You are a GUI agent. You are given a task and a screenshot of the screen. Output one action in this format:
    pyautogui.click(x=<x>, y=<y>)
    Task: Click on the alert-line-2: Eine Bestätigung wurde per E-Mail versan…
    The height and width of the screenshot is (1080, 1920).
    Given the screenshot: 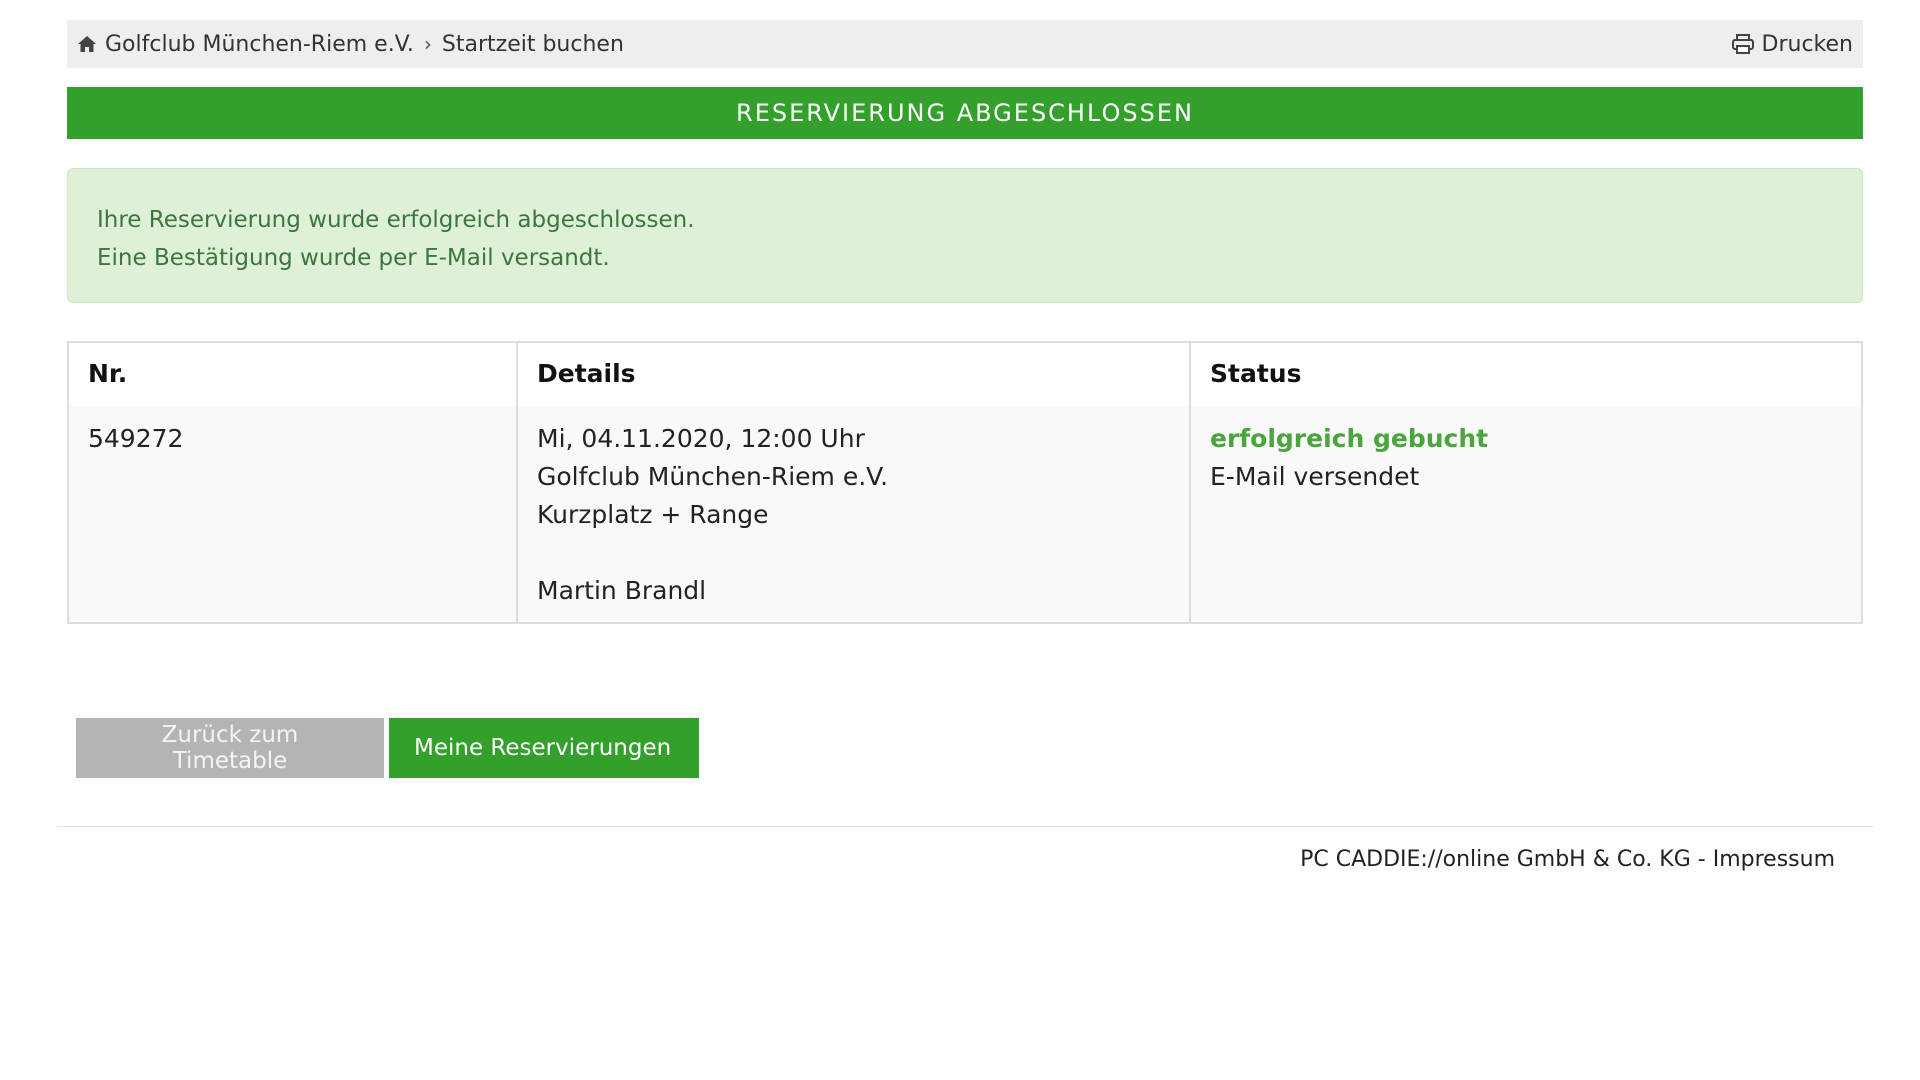 What is the action you would take?
    pyautogui.click(x=353, y=258)
    